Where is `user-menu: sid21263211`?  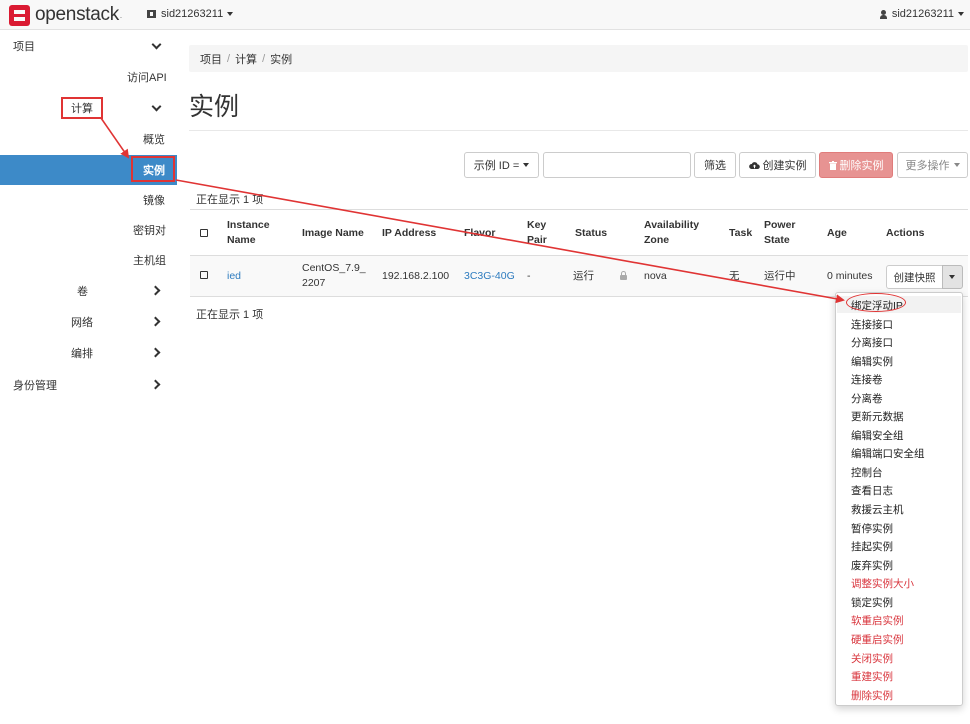
user-menu: sid21263211 is located at coordinates (921, 14).